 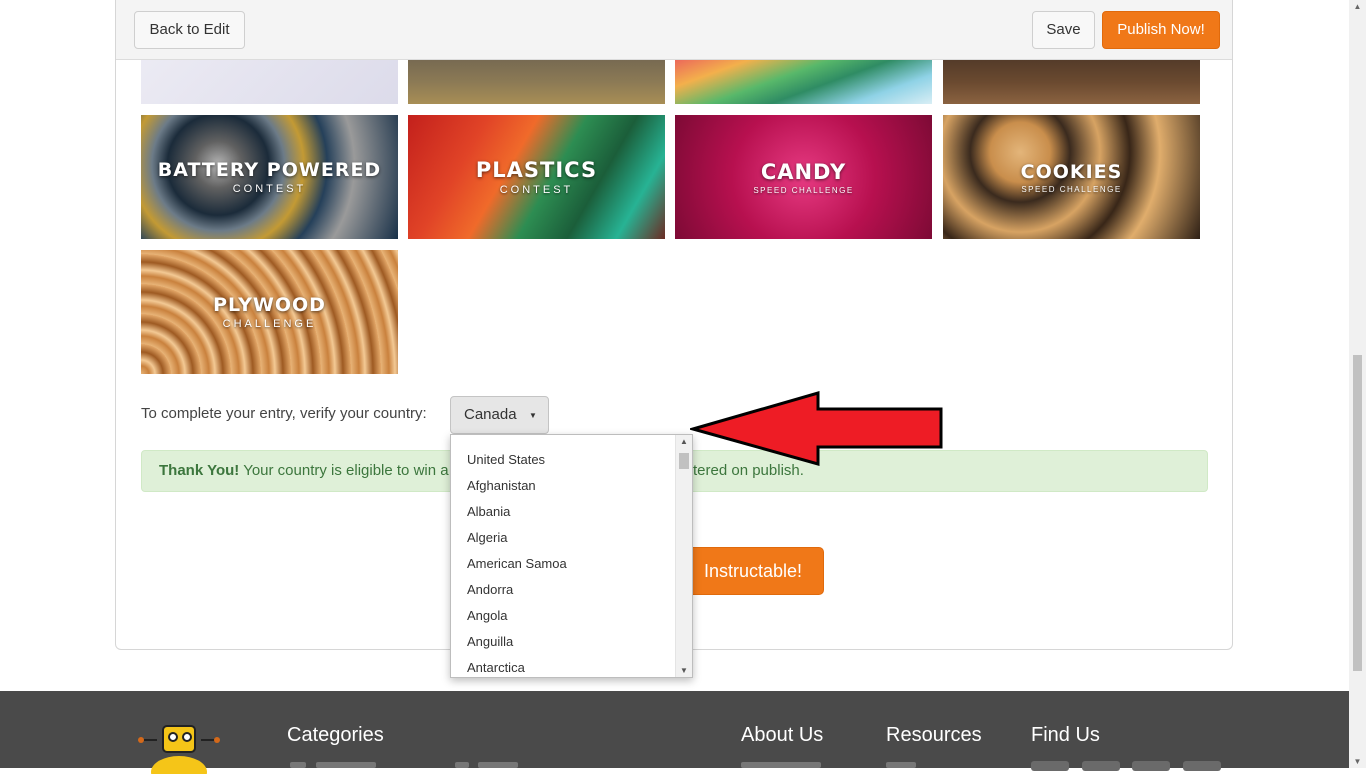 I want to click on contest-tile-cookies: COOKIES SPEED CHALLENGE, so click(x=1071, y=177).